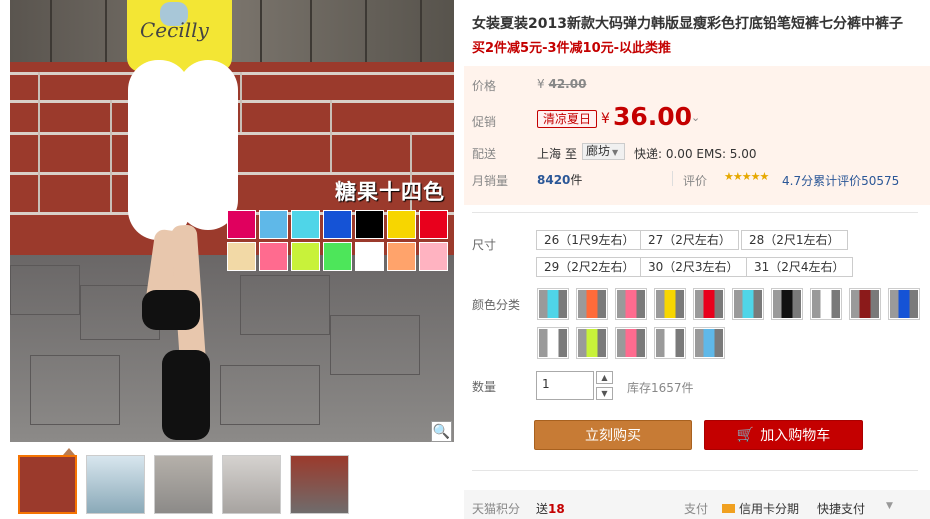  What do you see at coordinates (567, 119) in the screenshot?
I see `promo-tag: 清凉夏日` at bounding box center [567, 119].